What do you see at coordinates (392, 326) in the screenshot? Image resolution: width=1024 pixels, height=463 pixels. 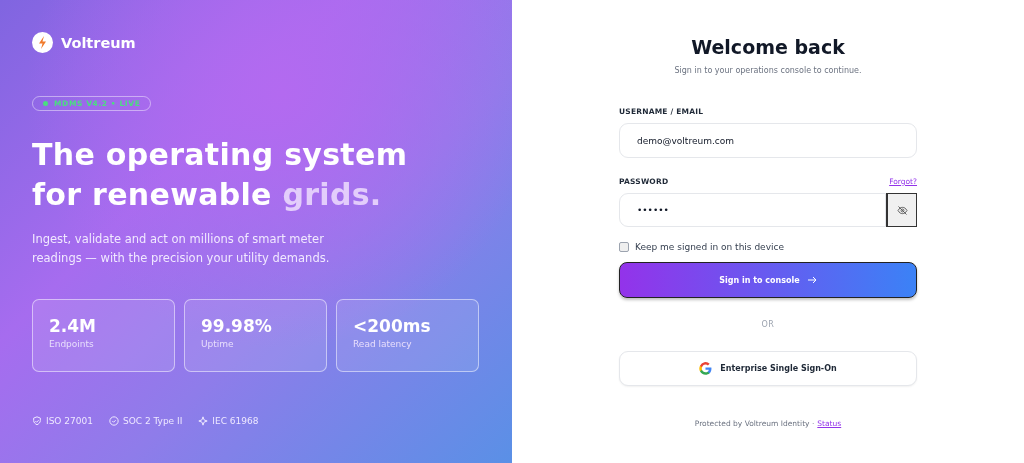 I see `stat-value: <200ms` at bounding box center [392, 326].